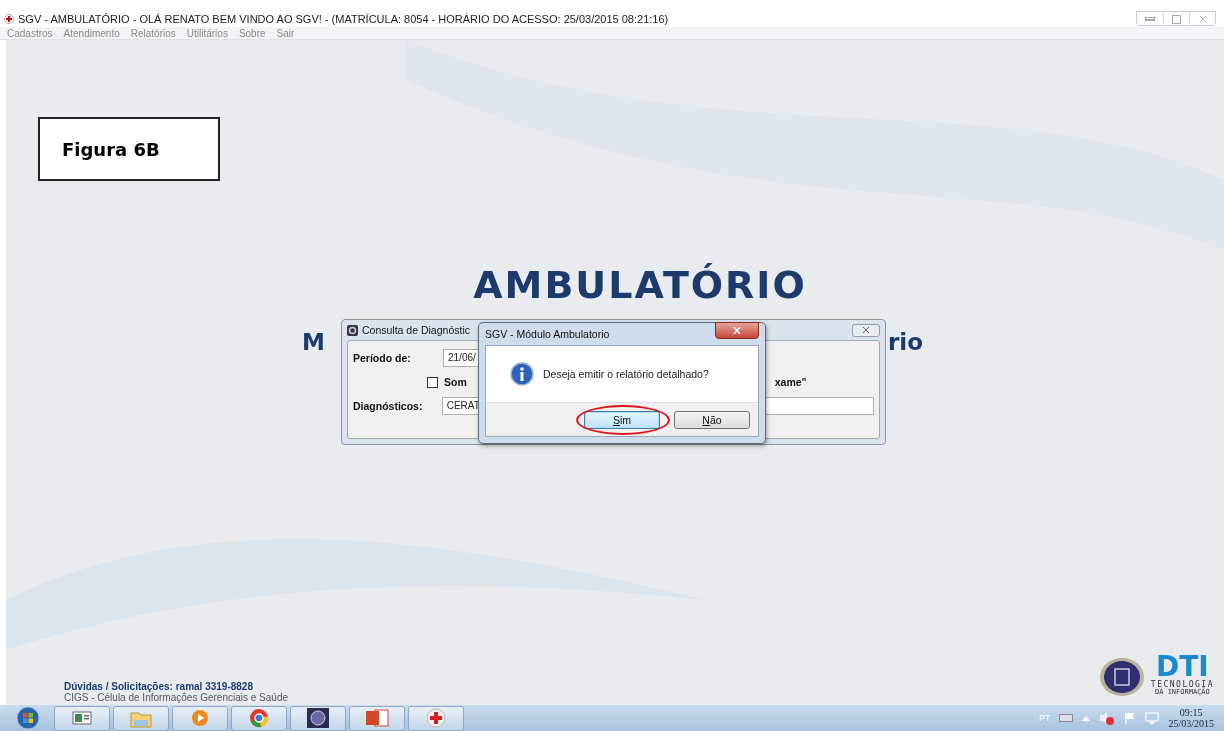 The width and height of the screenshot is (1224, 731). What do you see at coordinates (176, 697) in the screenshot?
I see `organization-name: CIGS - Célula de Informações Gerenciais e Saúde` at bounding box center [176, 697].